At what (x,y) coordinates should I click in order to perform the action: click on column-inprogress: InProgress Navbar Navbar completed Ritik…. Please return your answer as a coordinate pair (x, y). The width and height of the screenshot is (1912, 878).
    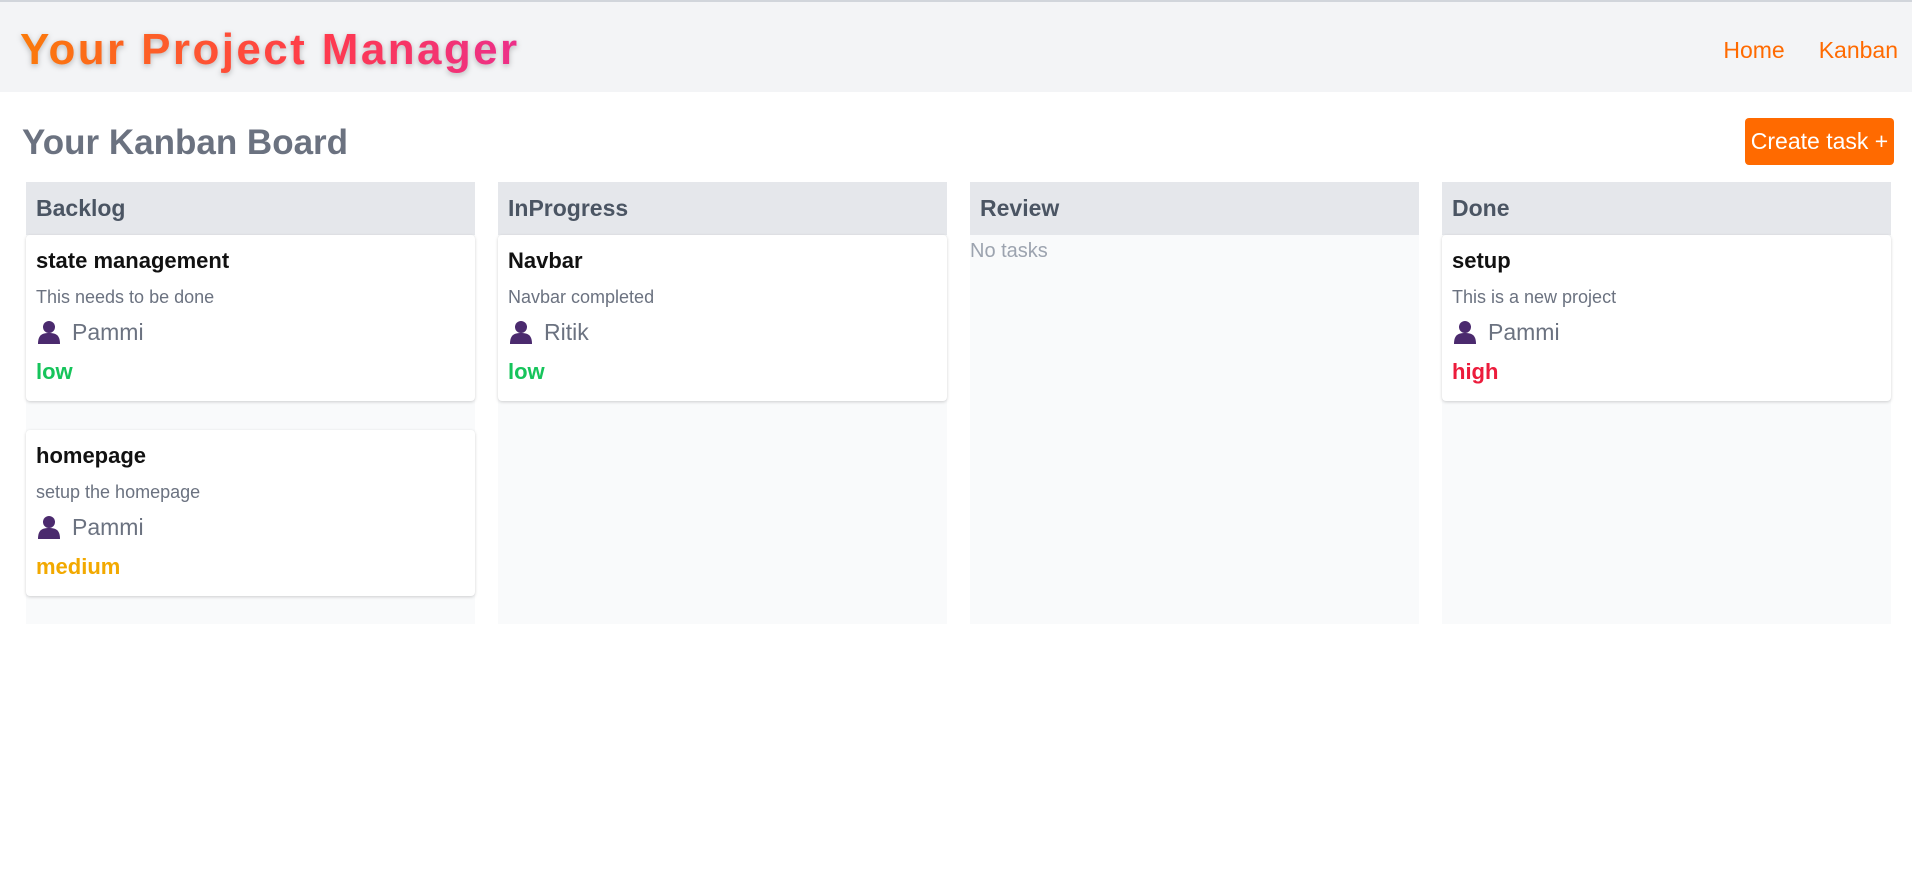
    Looking at the image, I should click on (722, 403).